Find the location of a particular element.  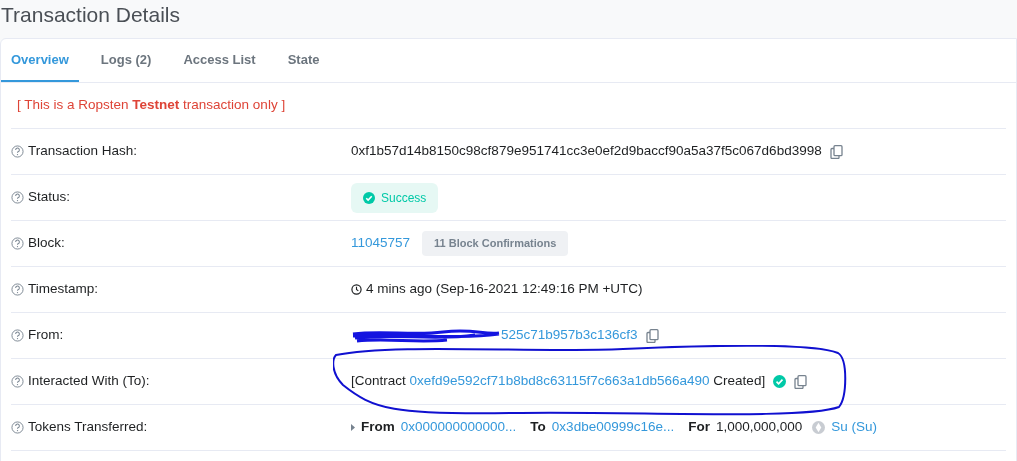

field-label: From: is located at coordinates (46, 335).